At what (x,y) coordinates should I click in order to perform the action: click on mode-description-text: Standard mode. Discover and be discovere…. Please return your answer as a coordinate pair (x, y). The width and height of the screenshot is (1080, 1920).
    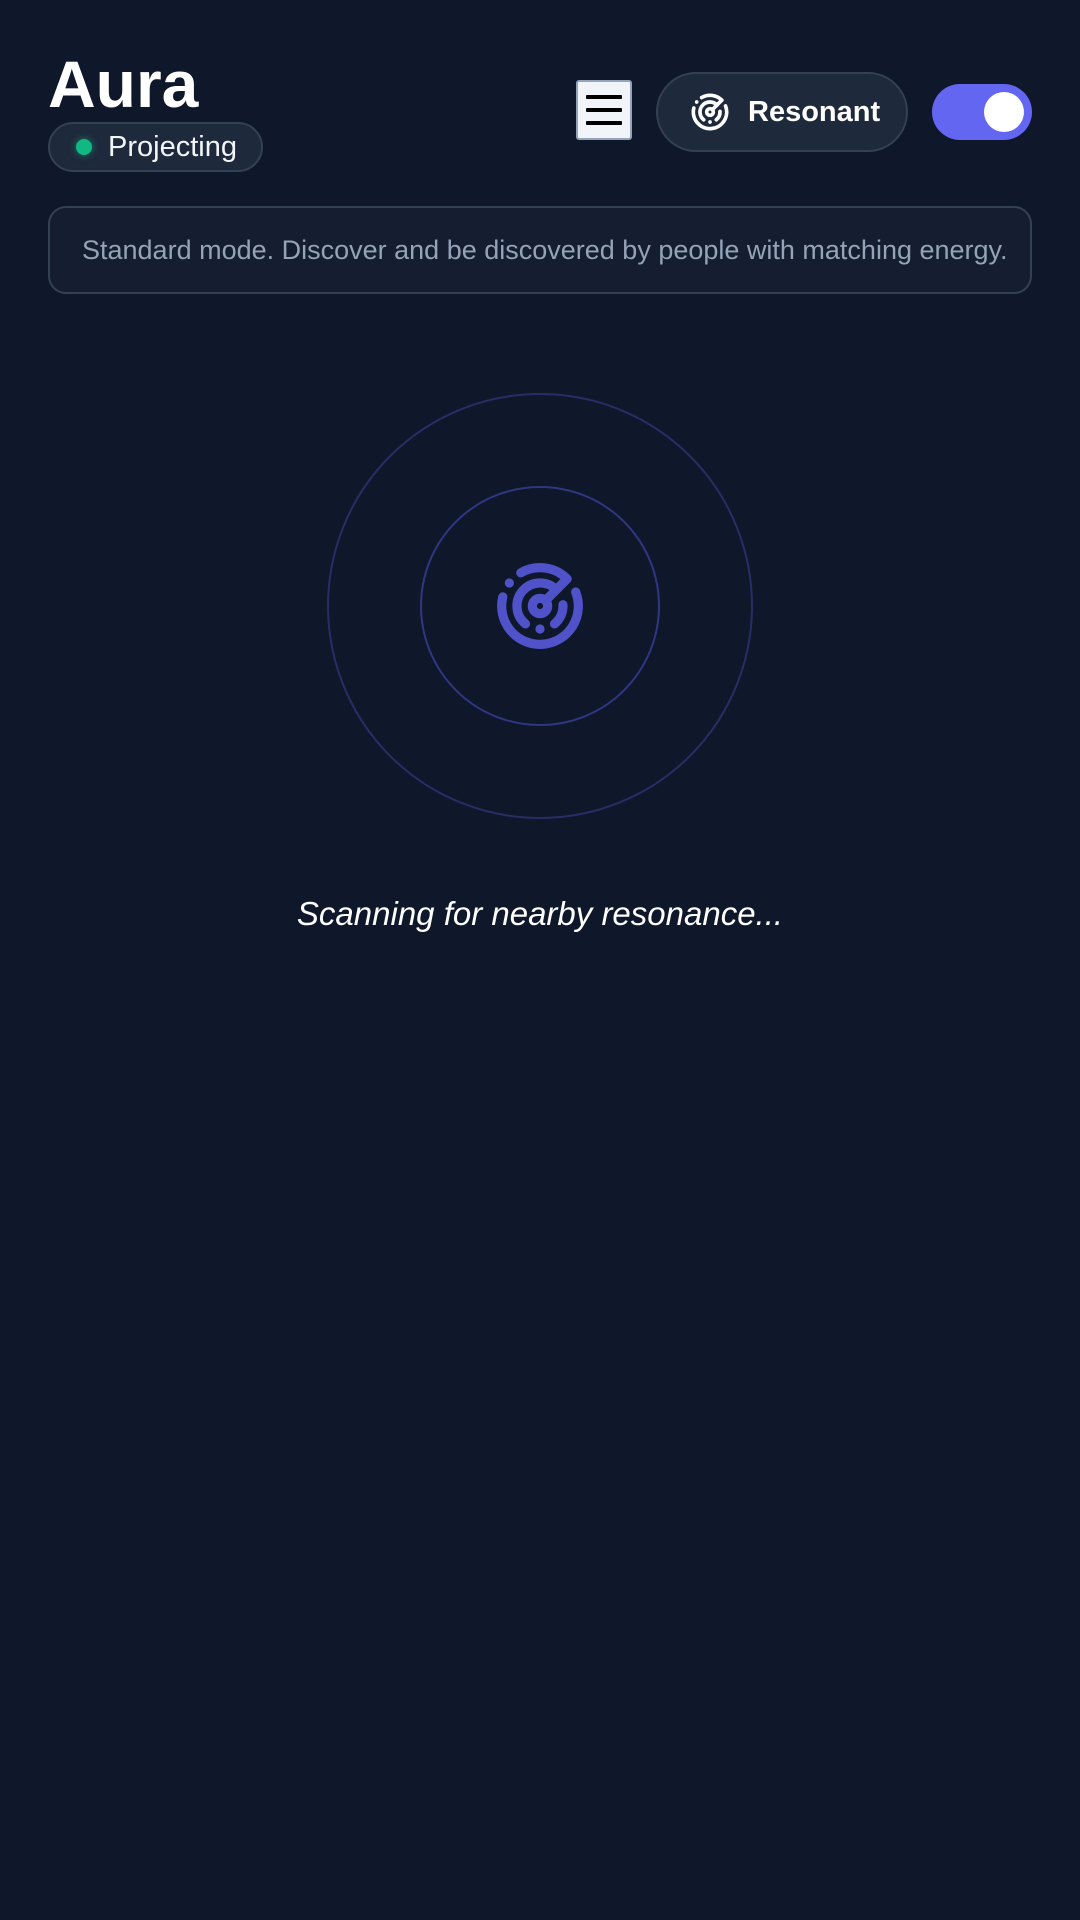
    Looking at the image, I should click on (545, 249).